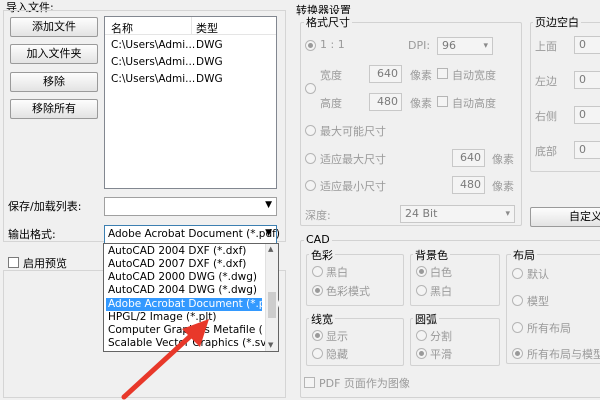 Image resolution: width=600 pixels, height=400 pixels. I want to click on dropdown-scrollbar: ▲ ▼, so click(271, 297).